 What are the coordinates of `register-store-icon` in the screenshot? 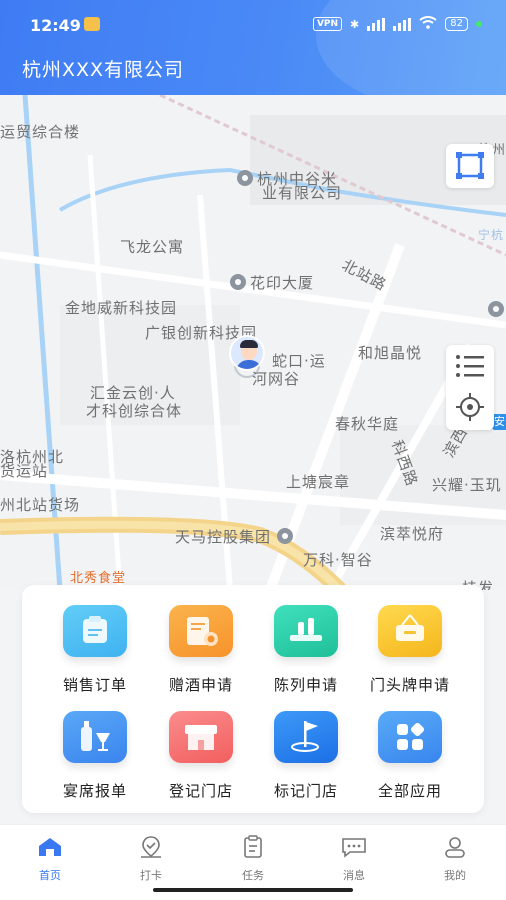 It's located at (201, 737).